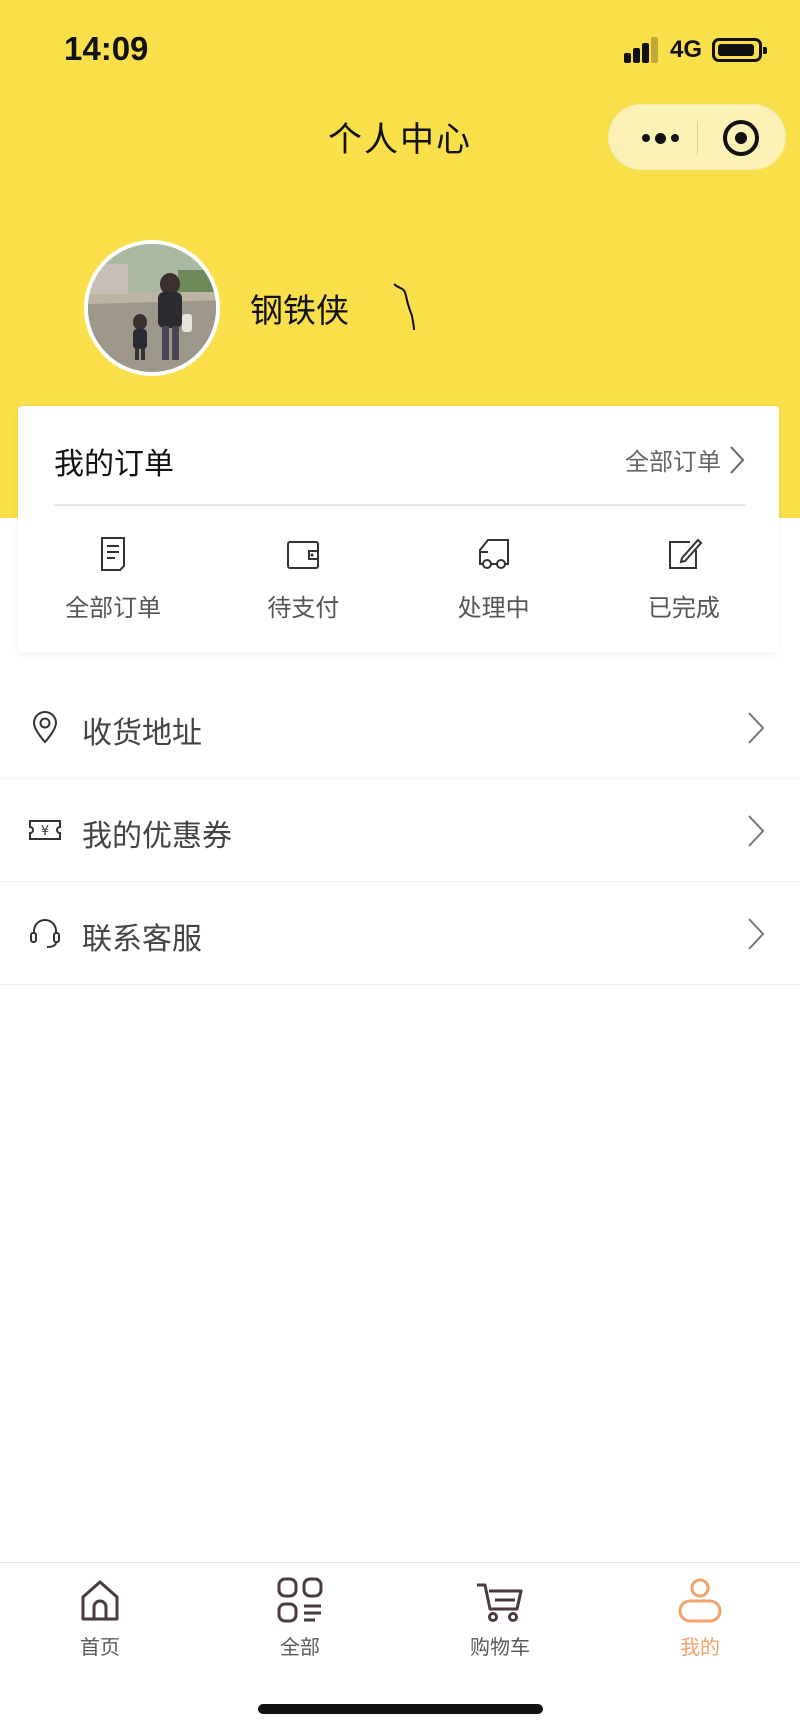  What do you see at coordinates (500, 1647) in the screenshot?
I see `tab-label: 购物车` at bounding box center [500, 1647].